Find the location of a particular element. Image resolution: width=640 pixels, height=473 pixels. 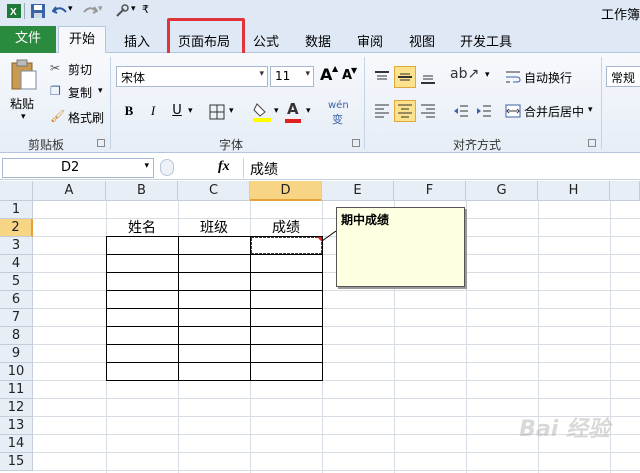

save-icon is located at coordinates (38, 11).